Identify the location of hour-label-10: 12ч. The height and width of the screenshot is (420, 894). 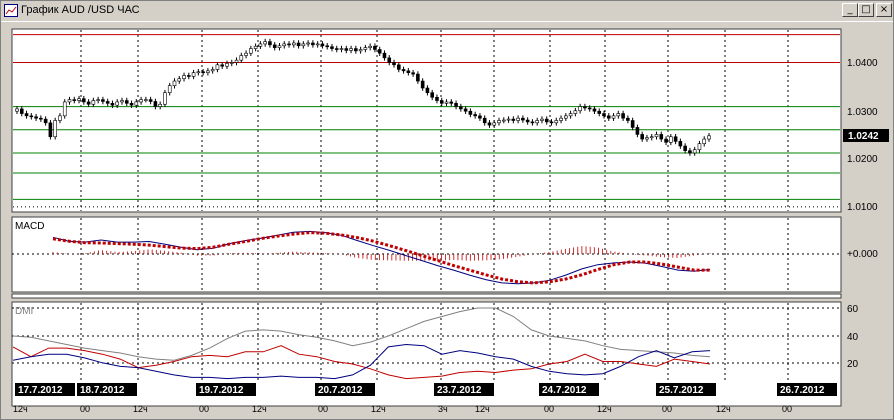
(604, 409).